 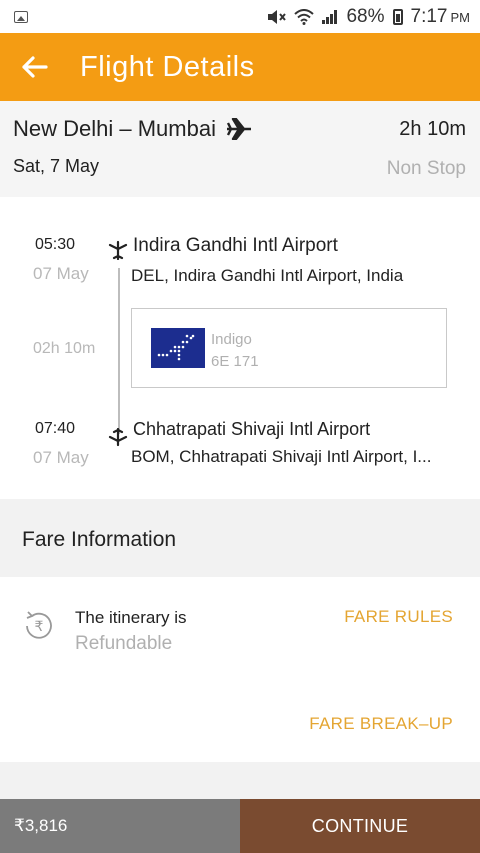 I want to click on fare-information-title: Fare Information, so click(x=99, y=539).